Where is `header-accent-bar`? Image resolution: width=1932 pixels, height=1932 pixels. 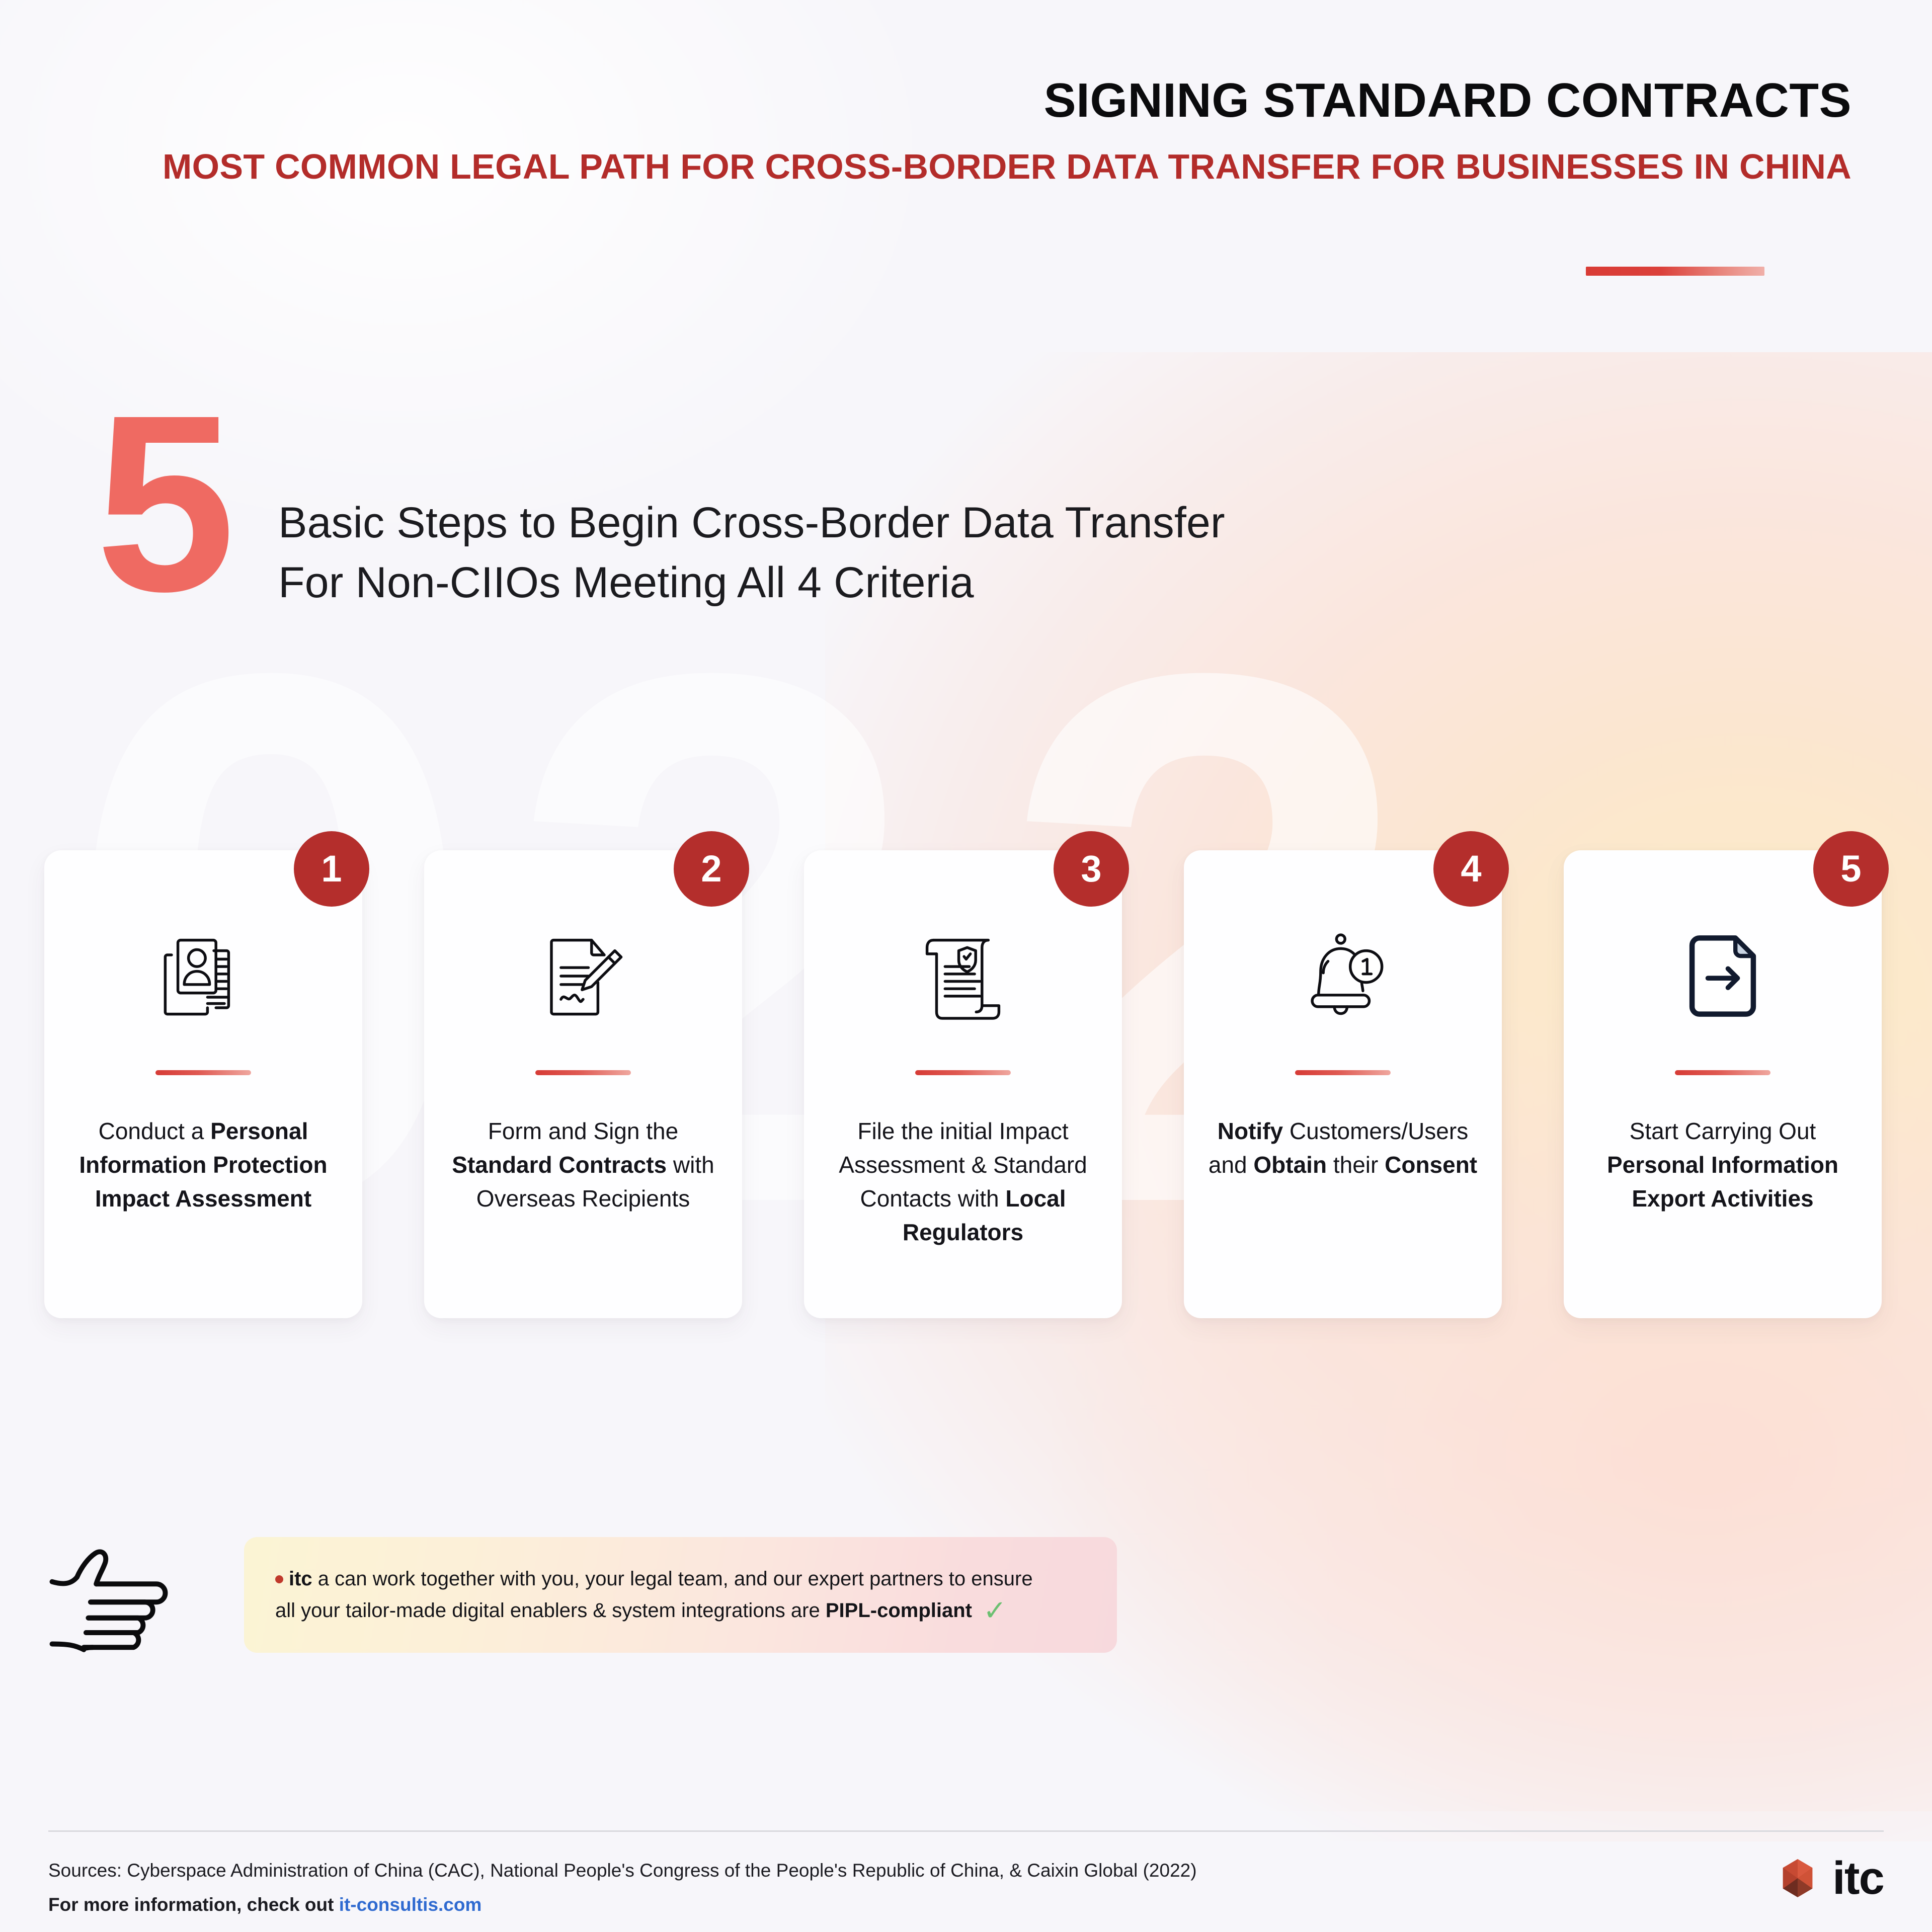 header-accent-bar is located at coordinates (1675, 271).